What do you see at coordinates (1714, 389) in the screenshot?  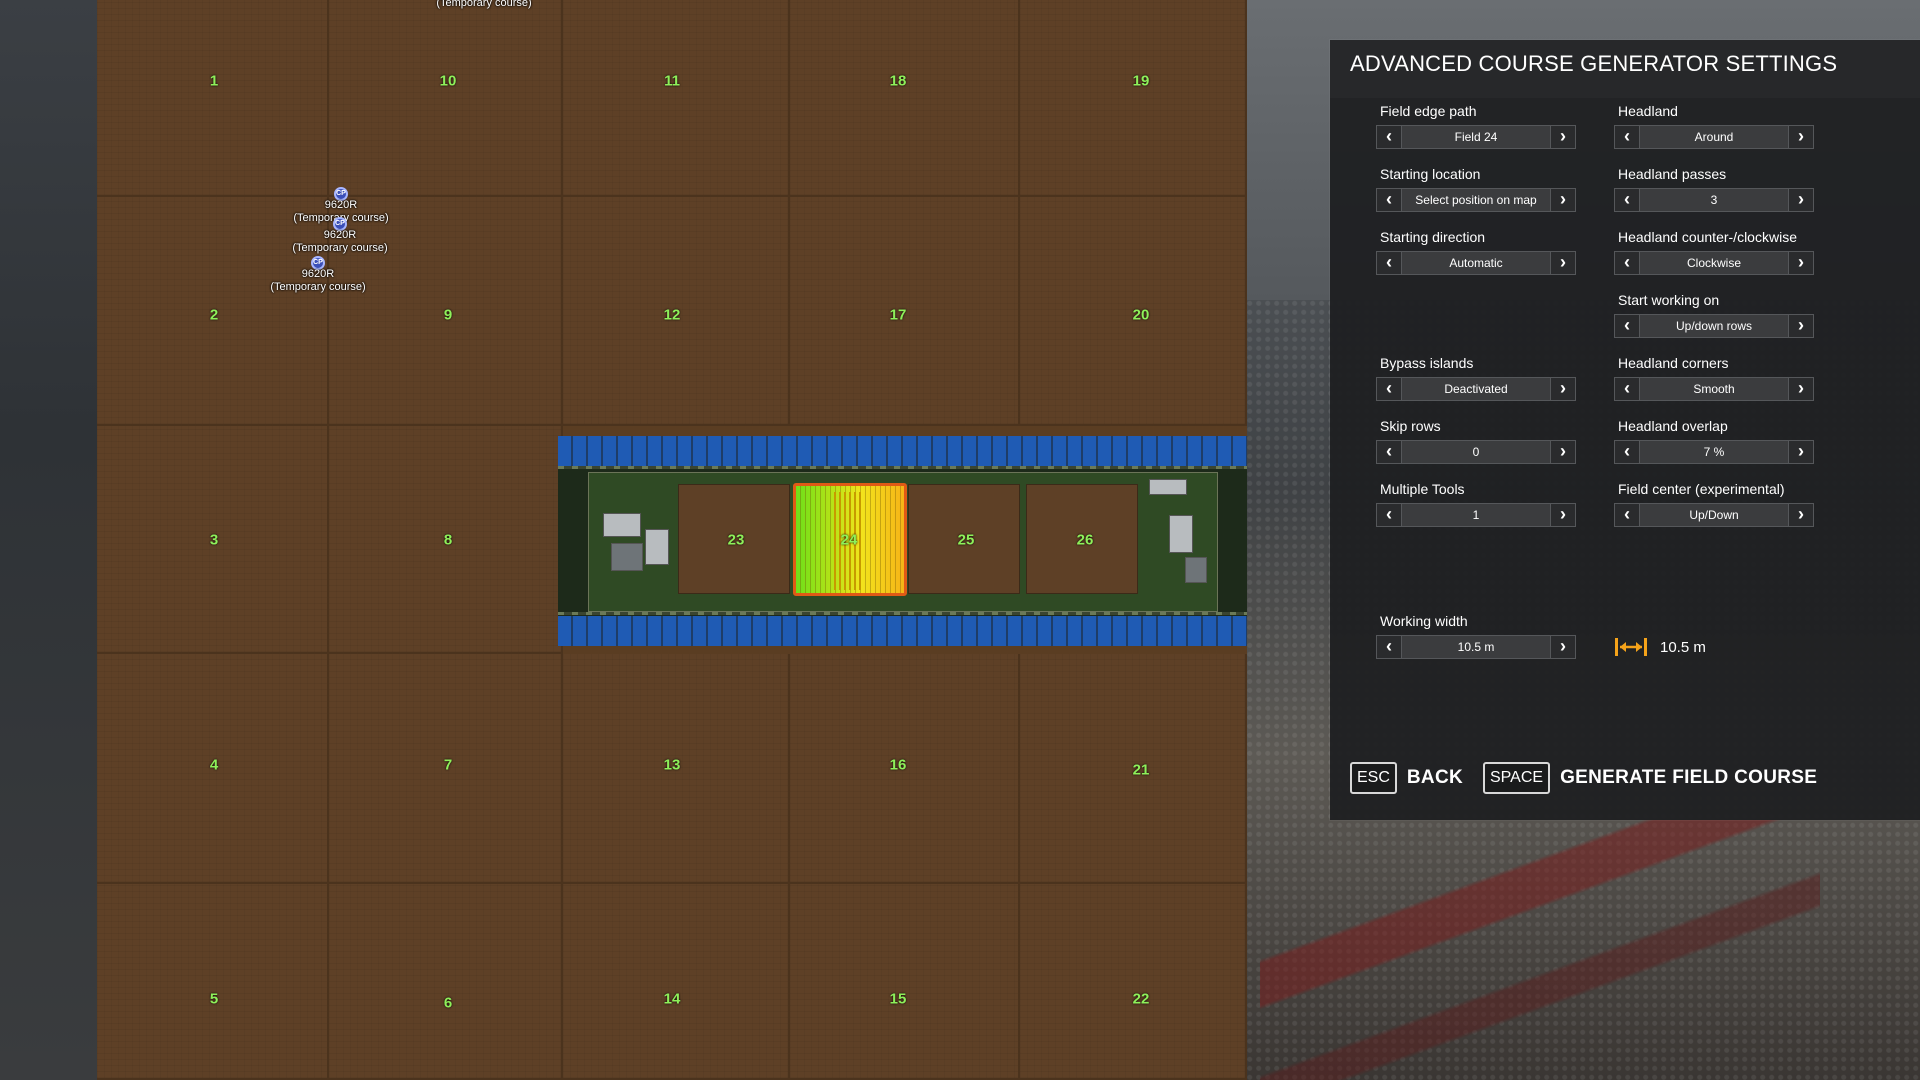 I see `headland-corners-stepper: ‹ Smooth ›` at bounding box center [1714, 389].